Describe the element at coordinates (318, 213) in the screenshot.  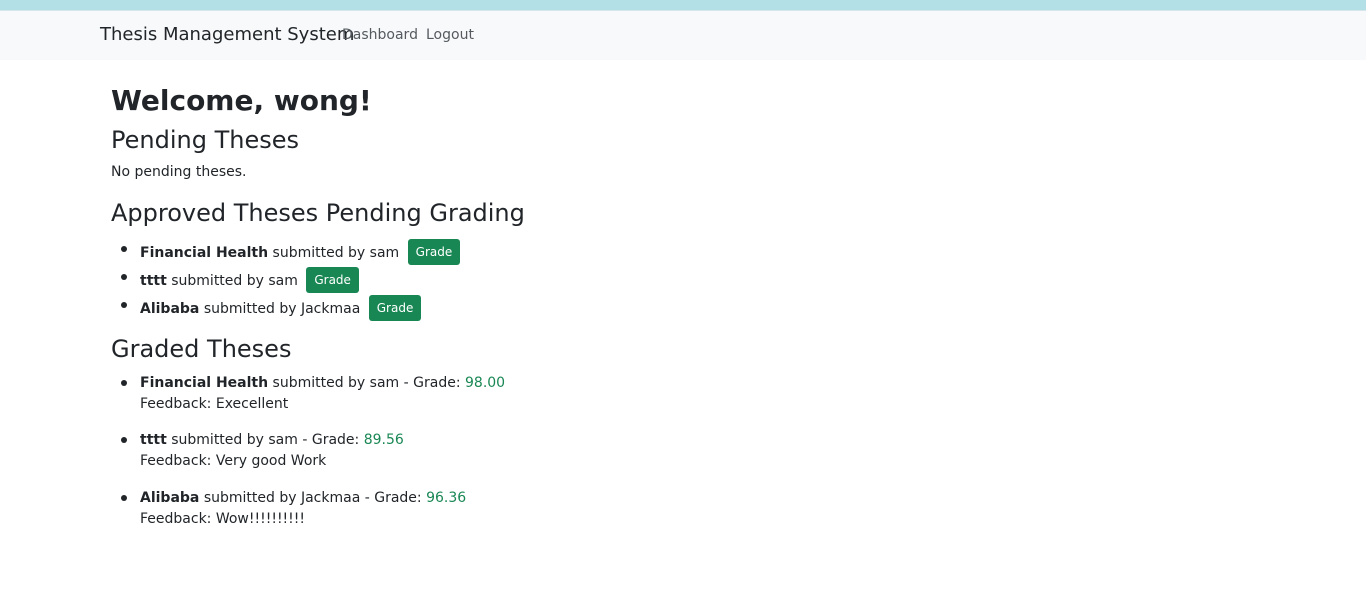
I see `approved-heading: Approved Theses Pending Grading` at that location.